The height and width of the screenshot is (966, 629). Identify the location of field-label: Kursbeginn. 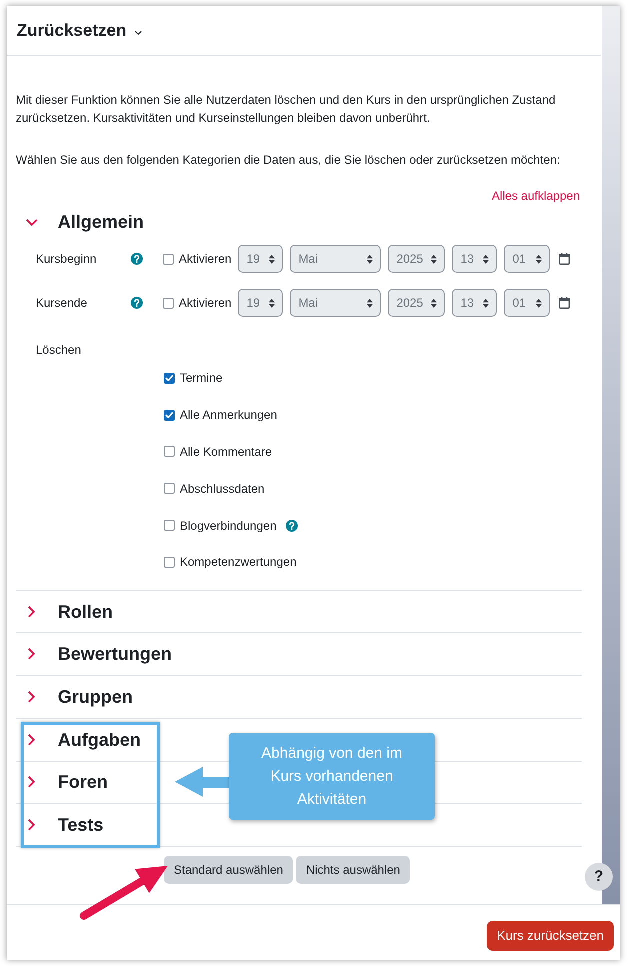
(66, 259).